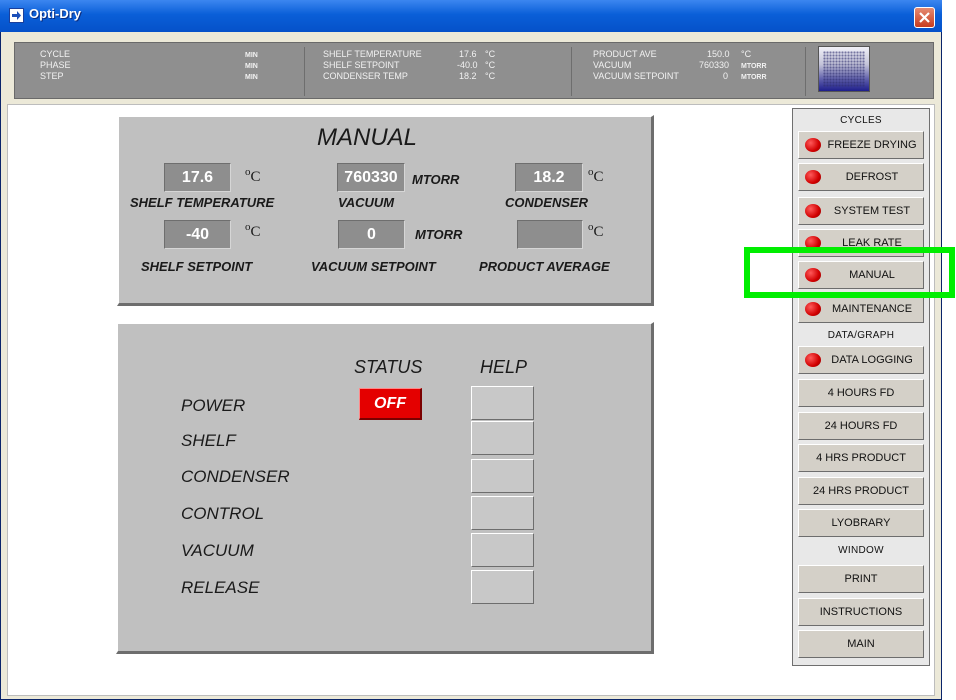 This screenshot has height=700, width=956. Describe the element at coordinates (502, 513) in the screenshot. I see `control-help-button` at that location.